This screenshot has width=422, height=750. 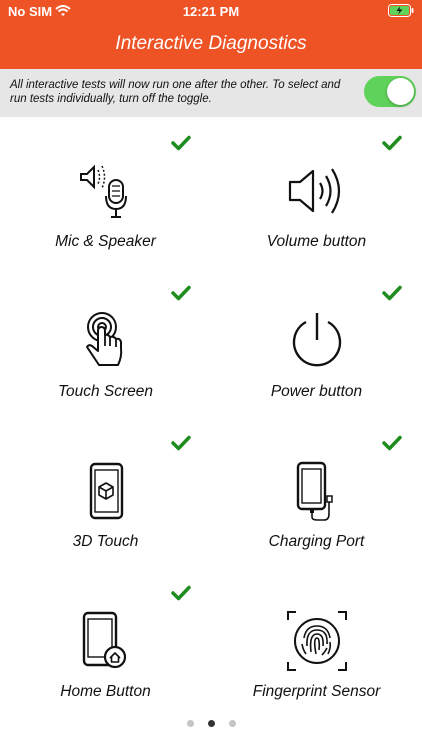 I want to click on status-time: 12:21 PM, so click(x=211, y=11).